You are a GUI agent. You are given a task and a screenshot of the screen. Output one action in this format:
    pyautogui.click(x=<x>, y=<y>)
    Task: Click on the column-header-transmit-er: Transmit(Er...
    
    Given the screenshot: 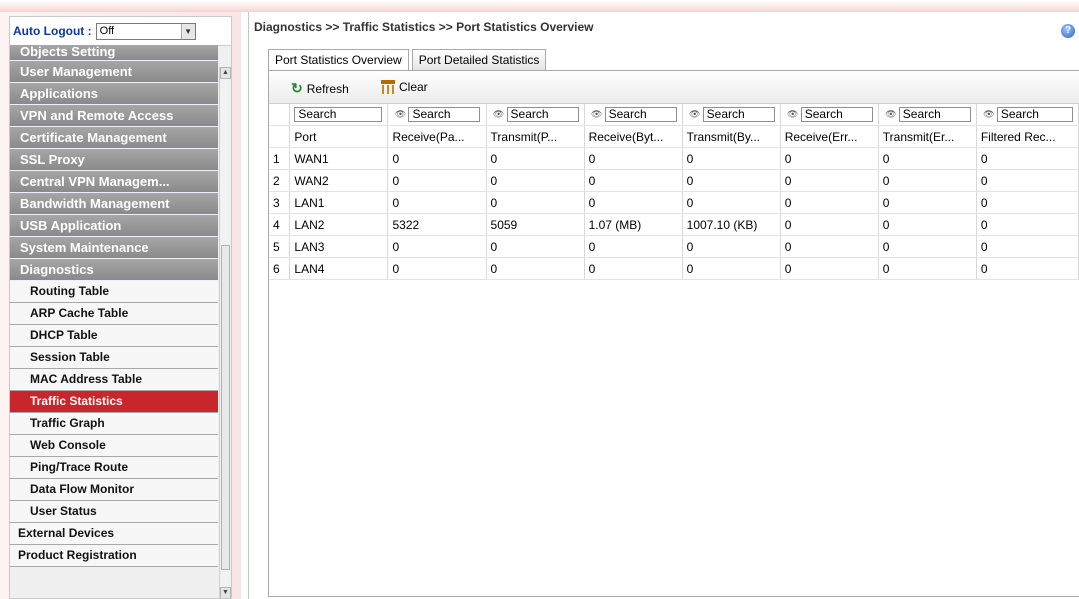 What is the action you would take?
    pyautogui.click(x=927, y=136)
    